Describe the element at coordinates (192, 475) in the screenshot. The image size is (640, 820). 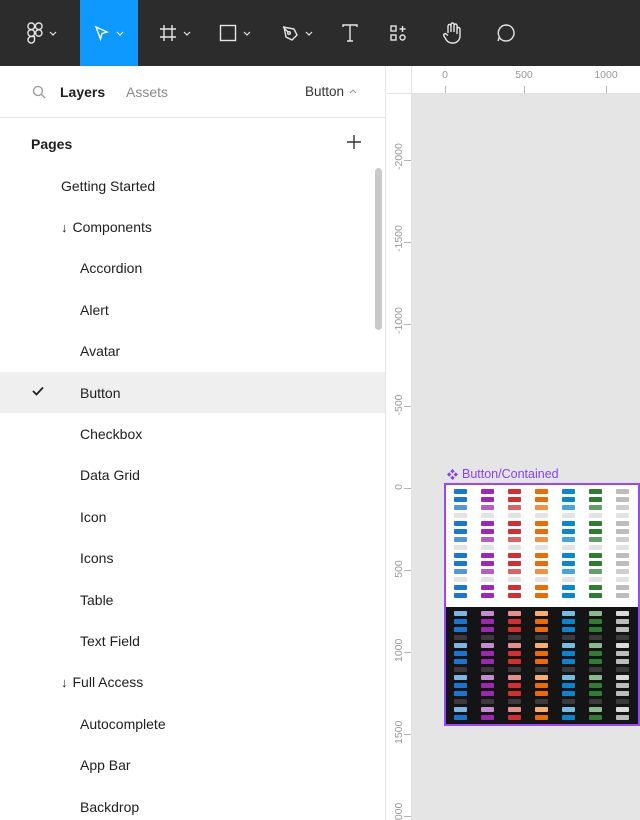
I see `page-item: Data Grid` at that location.